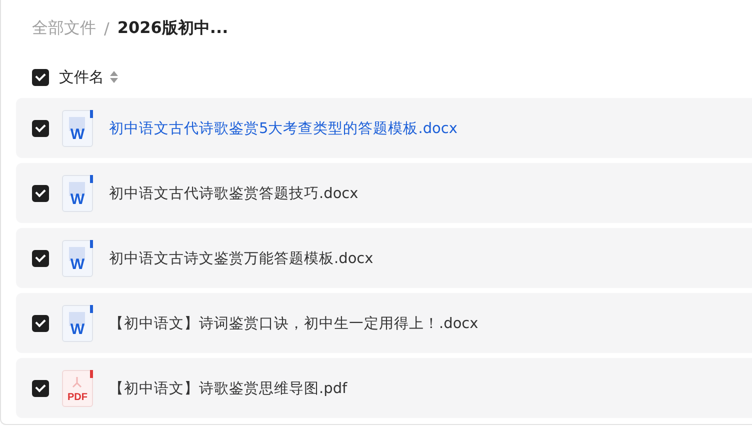  Describe the element at coordinates (233, 193) in the screenshot. I see `file-name: 初中语文古代诗歌鉴赏答题技巧.docx` at that location.